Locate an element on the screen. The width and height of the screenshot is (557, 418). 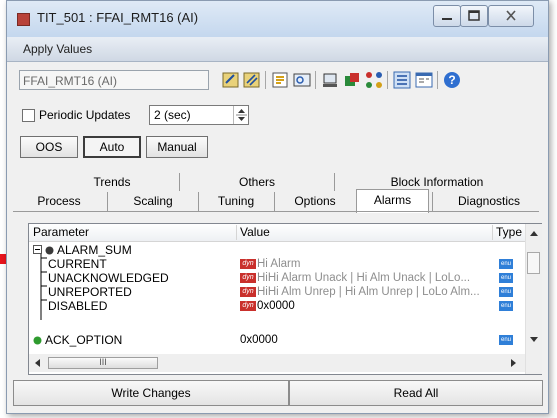
oos-button: OOS is located at coordinates (49, 147).